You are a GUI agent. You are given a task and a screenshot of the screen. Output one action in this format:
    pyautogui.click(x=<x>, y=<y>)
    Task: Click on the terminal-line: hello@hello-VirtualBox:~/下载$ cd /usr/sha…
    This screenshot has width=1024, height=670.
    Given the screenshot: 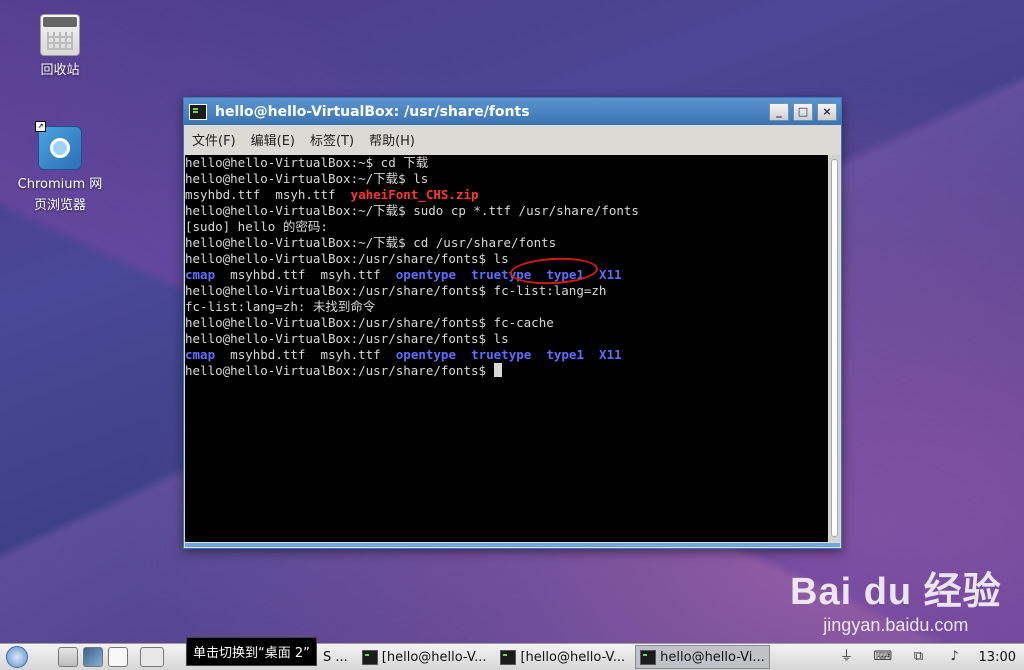 What is the action you would take?
    pyautogui.click(x=371, y=242)
    